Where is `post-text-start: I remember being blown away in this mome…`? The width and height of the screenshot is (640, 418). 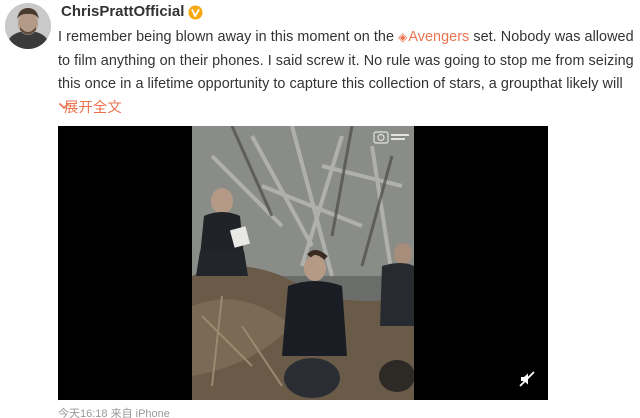 post-text-start: I remember being blown away in this mome… is located at coordinates (228, 37).